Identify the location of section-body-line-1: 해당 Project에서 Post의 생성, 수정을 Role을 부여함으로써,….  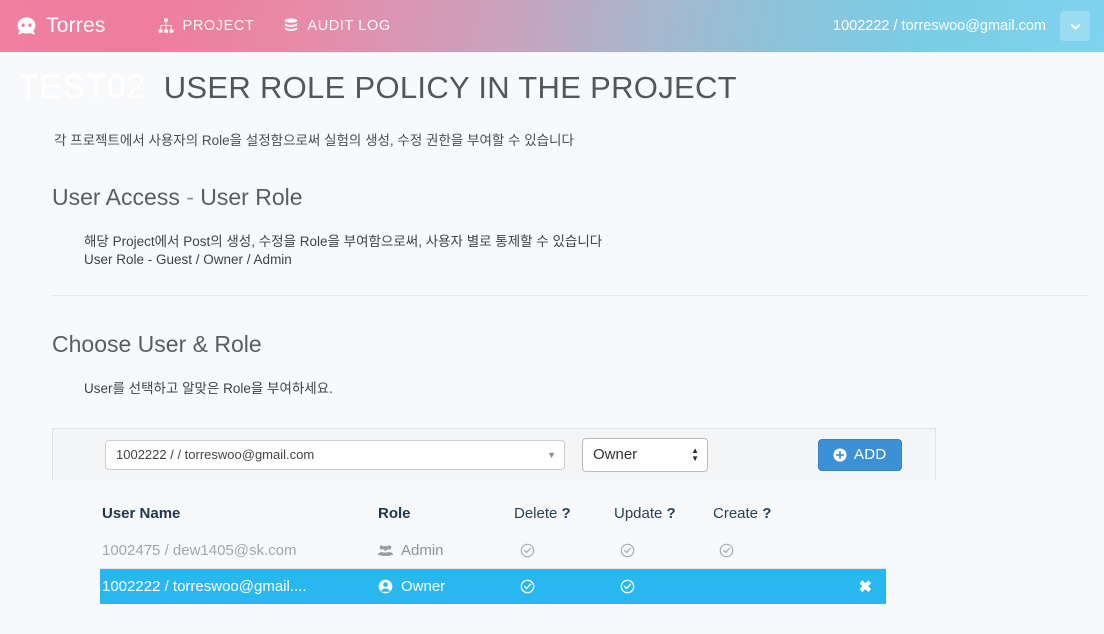
(343, 241).